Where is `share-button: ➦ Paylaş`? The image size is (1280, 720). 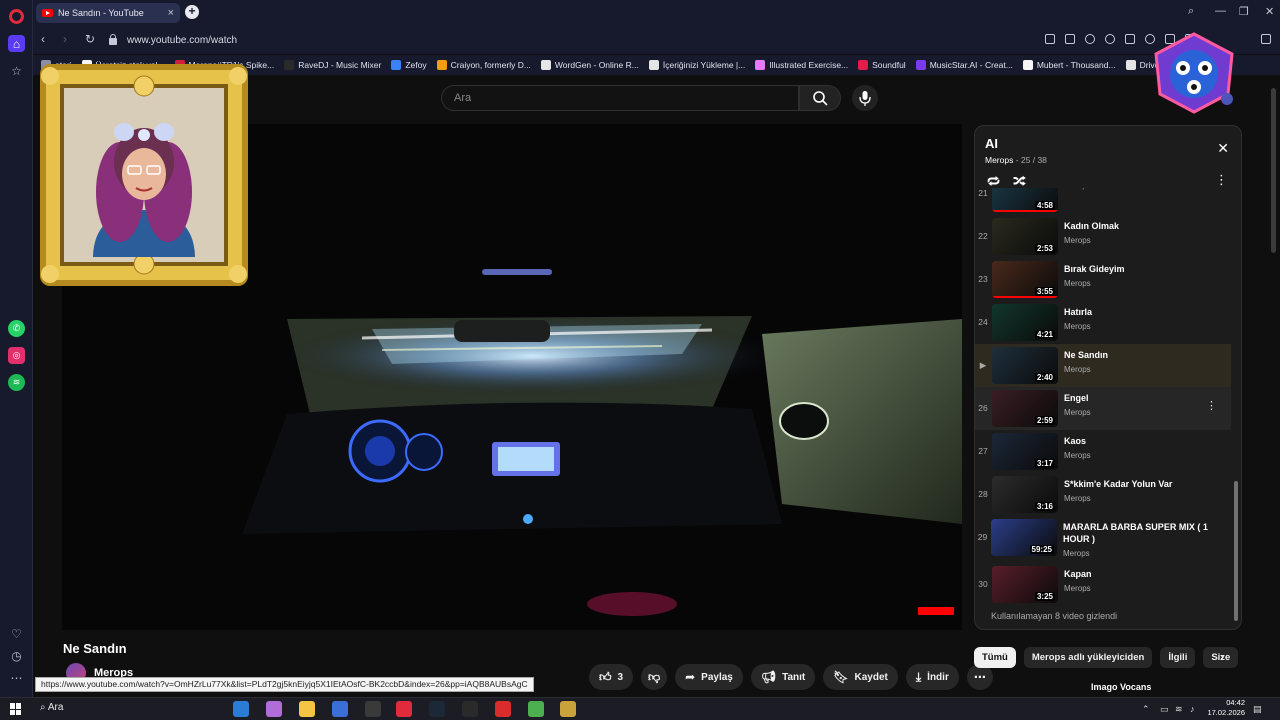
share-button: ➦ Paylaş is located at coordinates (709, 677).